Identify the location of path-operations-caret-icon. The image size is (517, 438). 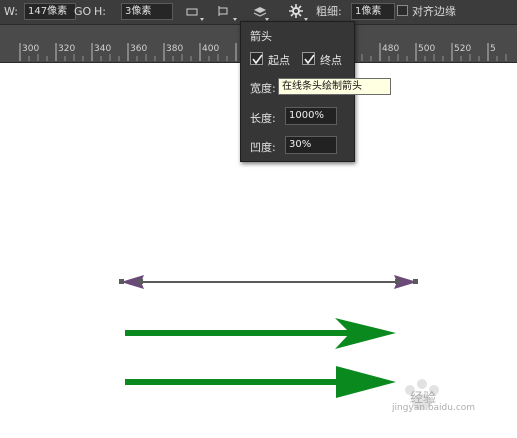
(202, 19).